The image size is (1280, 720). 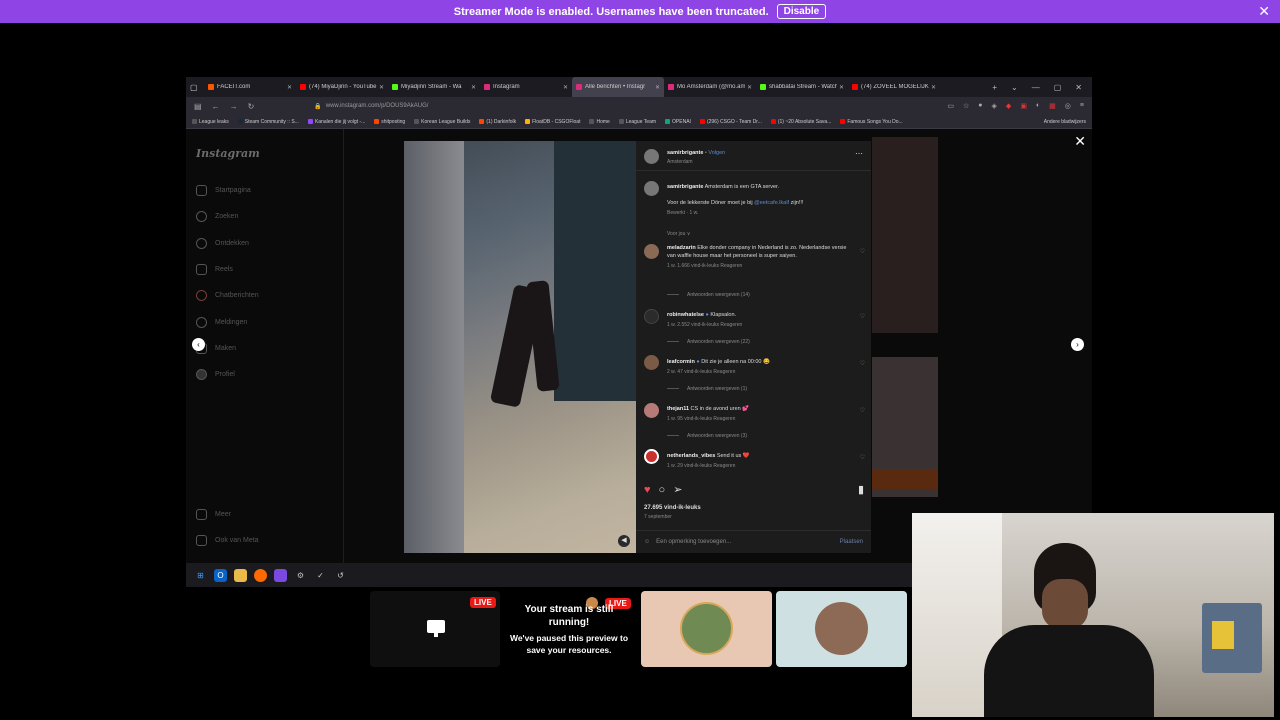 I want to click on extension-icon: ▦, so click(x=1052, y=106).